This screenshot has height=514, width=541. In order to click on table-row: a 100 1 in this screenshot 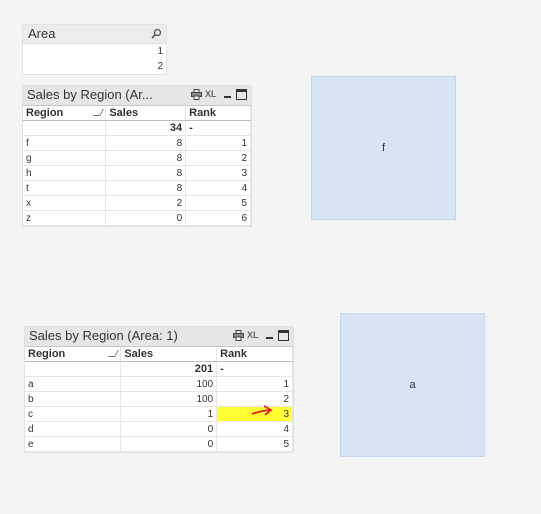, I will do `click(159, 384)`.